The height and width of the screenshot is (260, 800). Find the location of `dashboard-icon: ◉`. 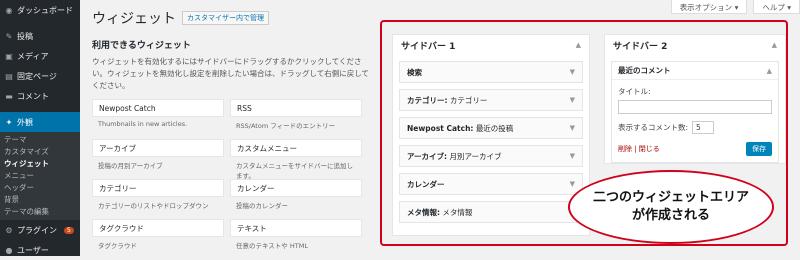

dashboard-icon: ◉ is located at coordinates (9, 10).